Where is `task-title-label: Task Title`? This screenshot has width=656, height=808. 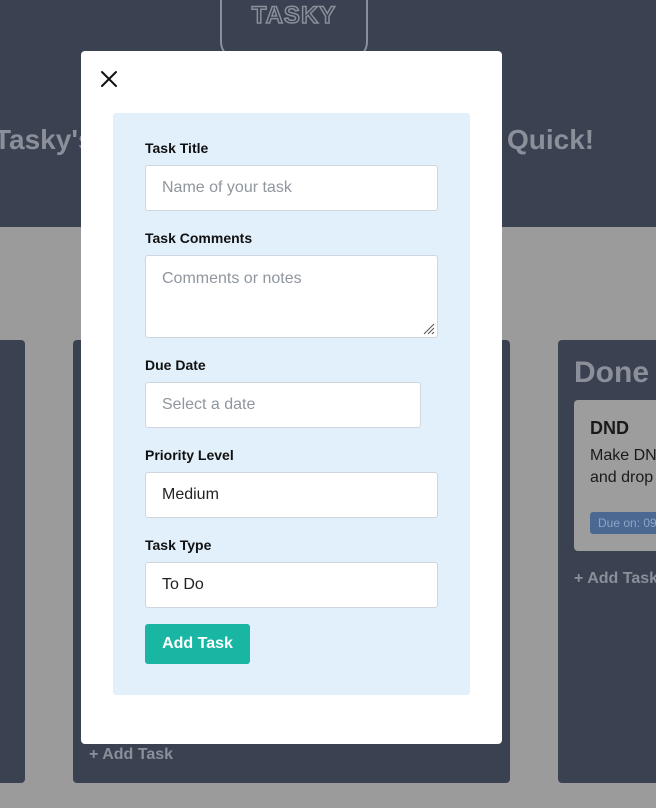
task-title-label: Task Title is located at coordinates (177, 148).